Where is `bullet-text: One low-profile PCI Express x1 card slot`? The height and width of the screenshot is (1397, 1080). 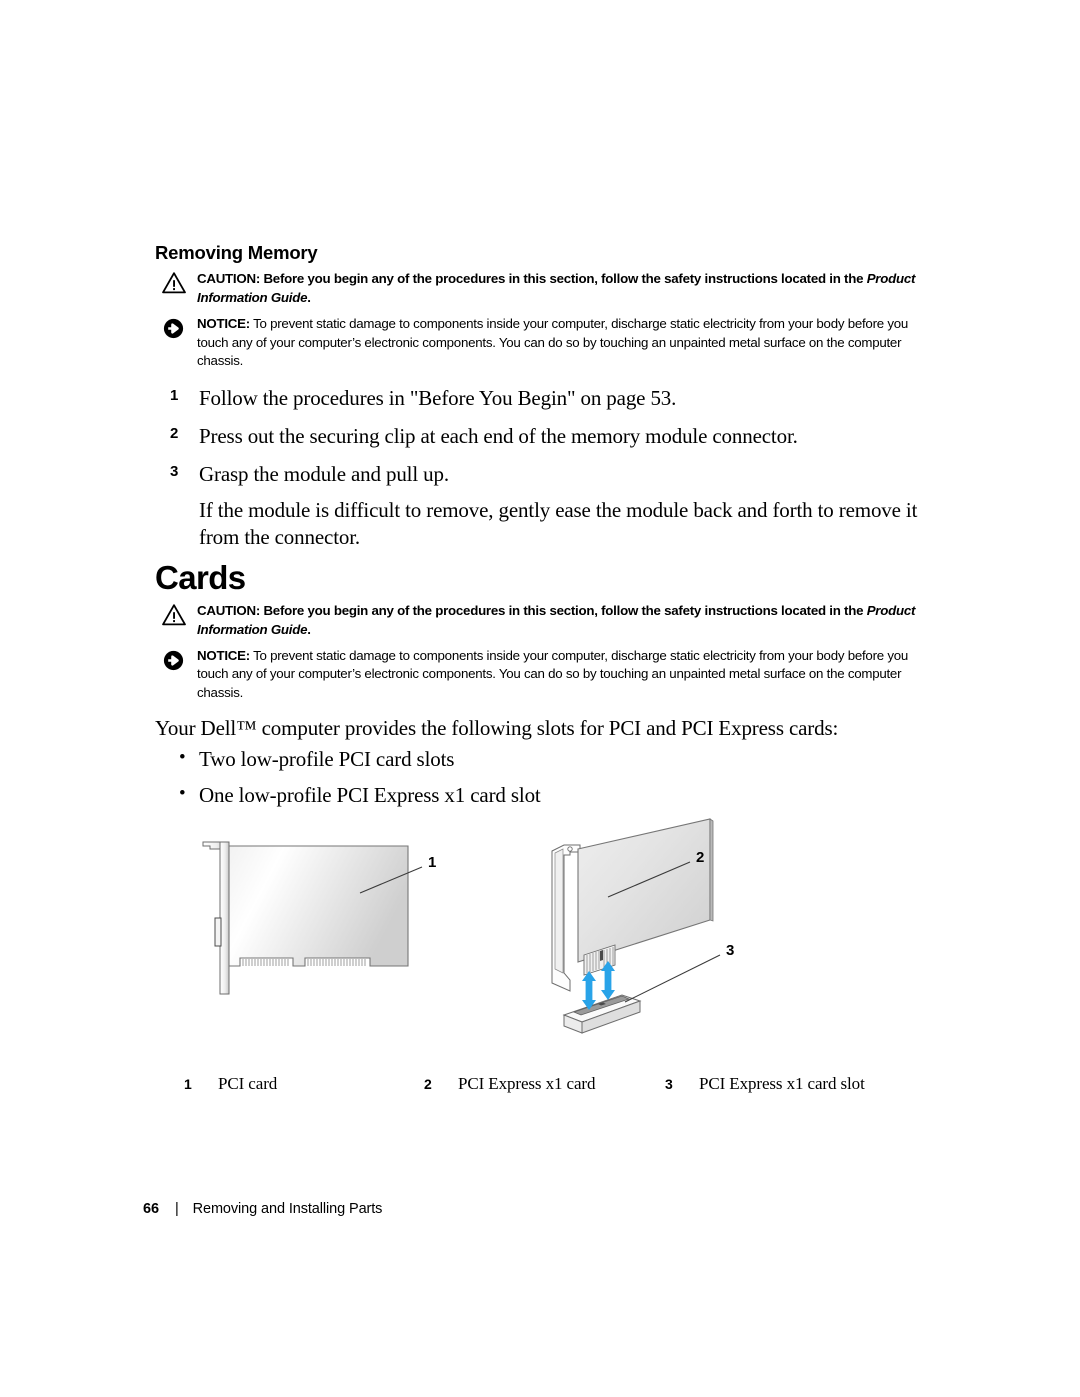
bullet-text: One low-profile PCI Express x1 card slot is located at coordinates (370, 795).